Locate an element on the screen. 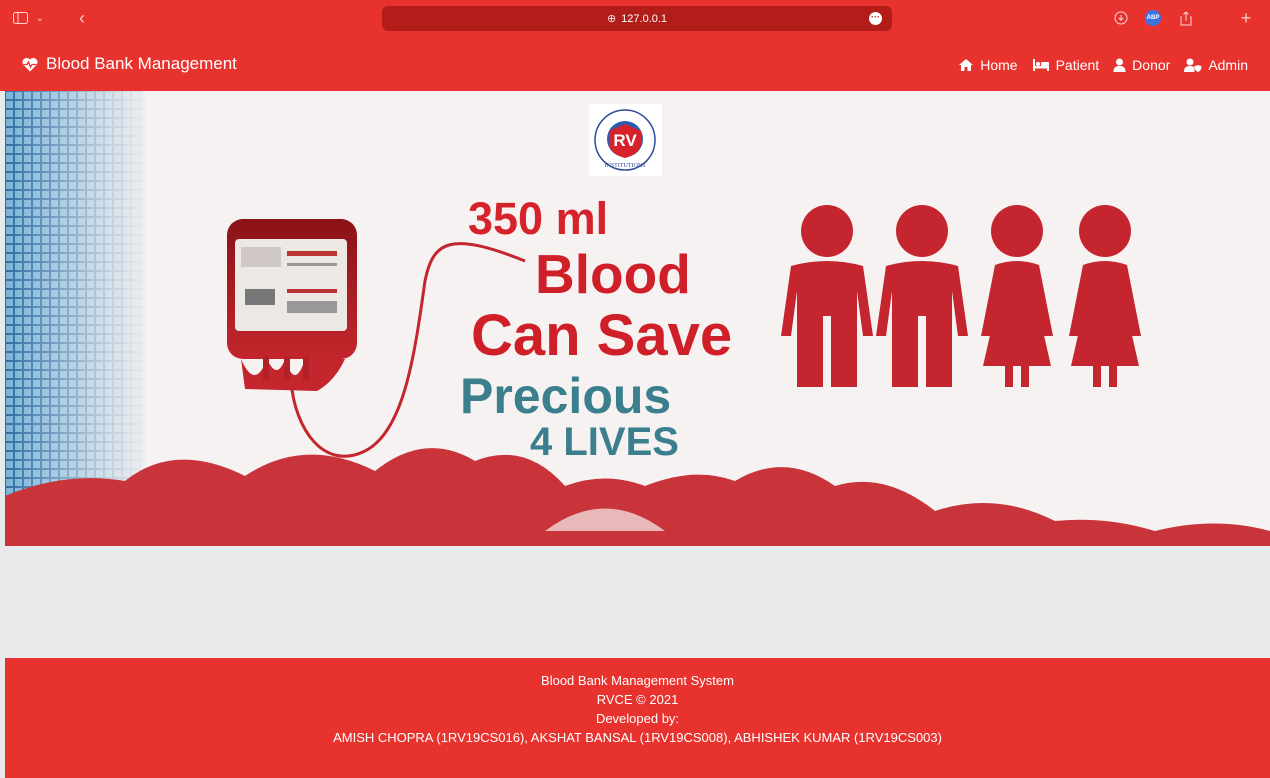 This screenshot has height=778, width=1270. nav-admin-link: Admin is located at coordinates (1216, 65).